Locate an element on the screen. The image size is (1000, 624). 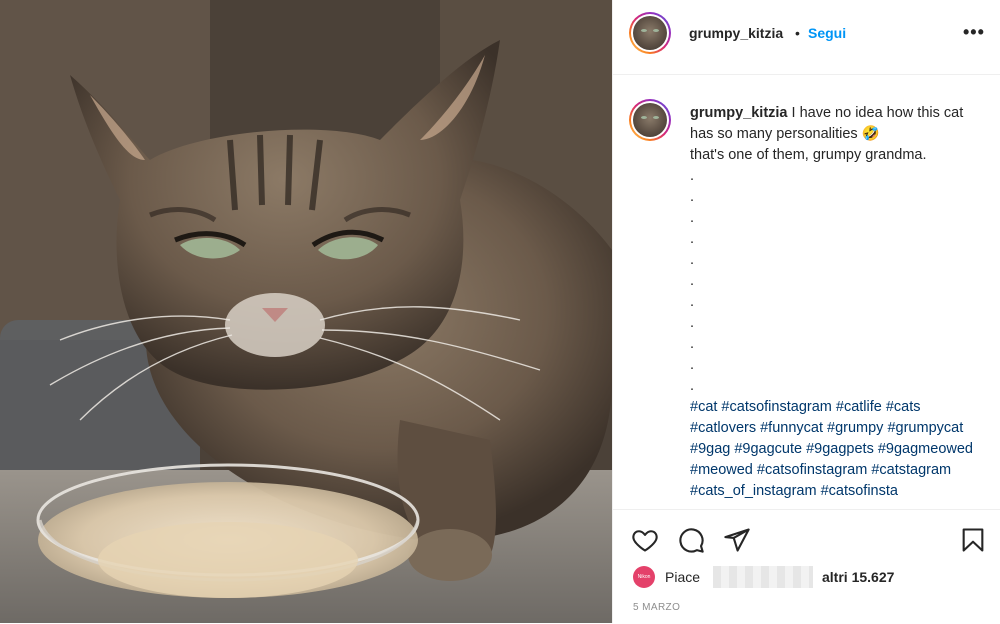
caption-avatar-image is located at coordinates (650, 120).